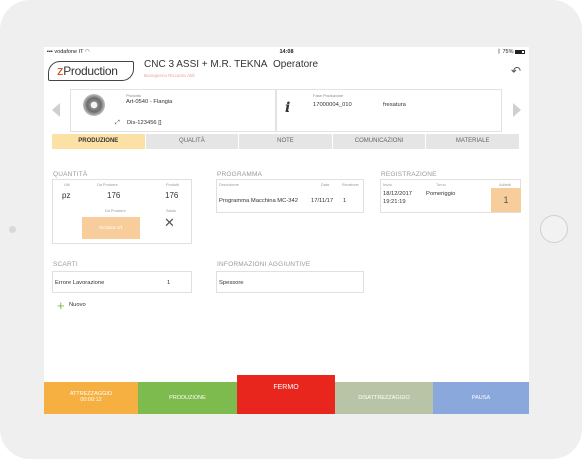  I want to click on quantity-title: QUANTITÀ, so click(70, 174).